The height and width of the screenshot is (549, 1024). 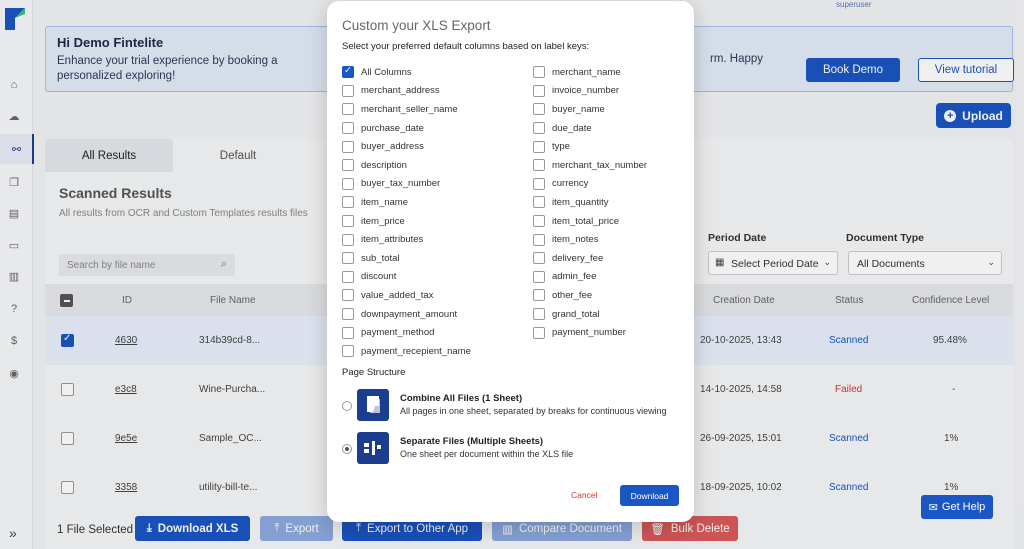 I want to click on column-option: item_quantity, so click(x=590, y=202).